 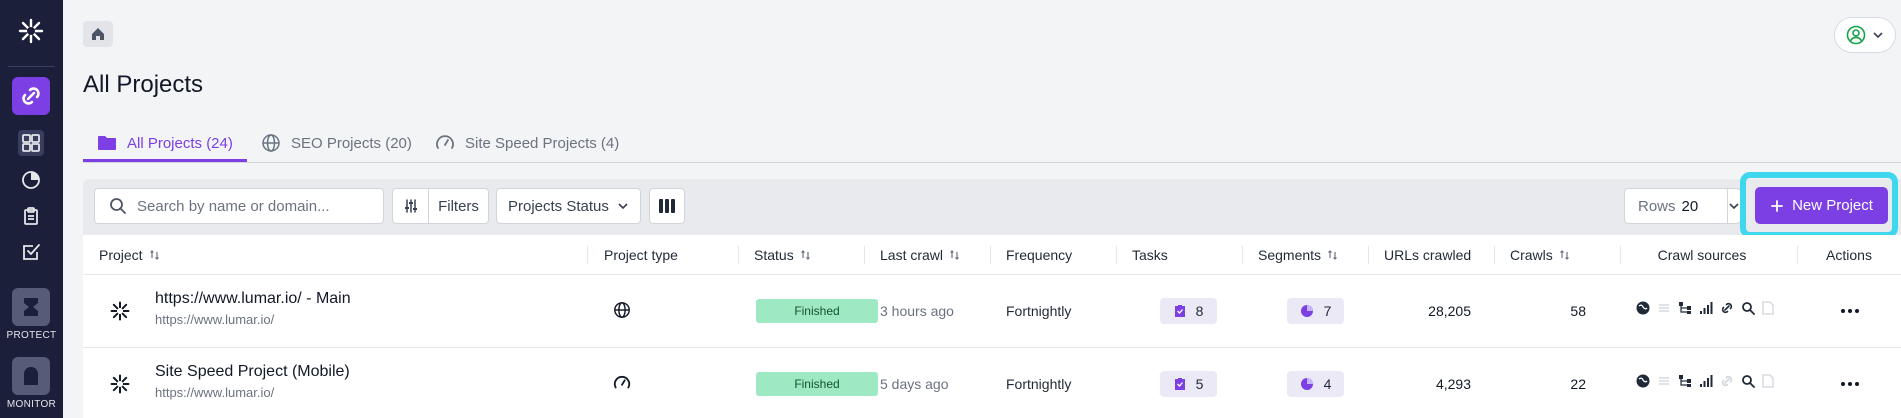 What do you see at coordinates (1682, 206) in the screenshot?
I see `rows-per-page-select: Rows 20` at bounding box center [1682, 206].